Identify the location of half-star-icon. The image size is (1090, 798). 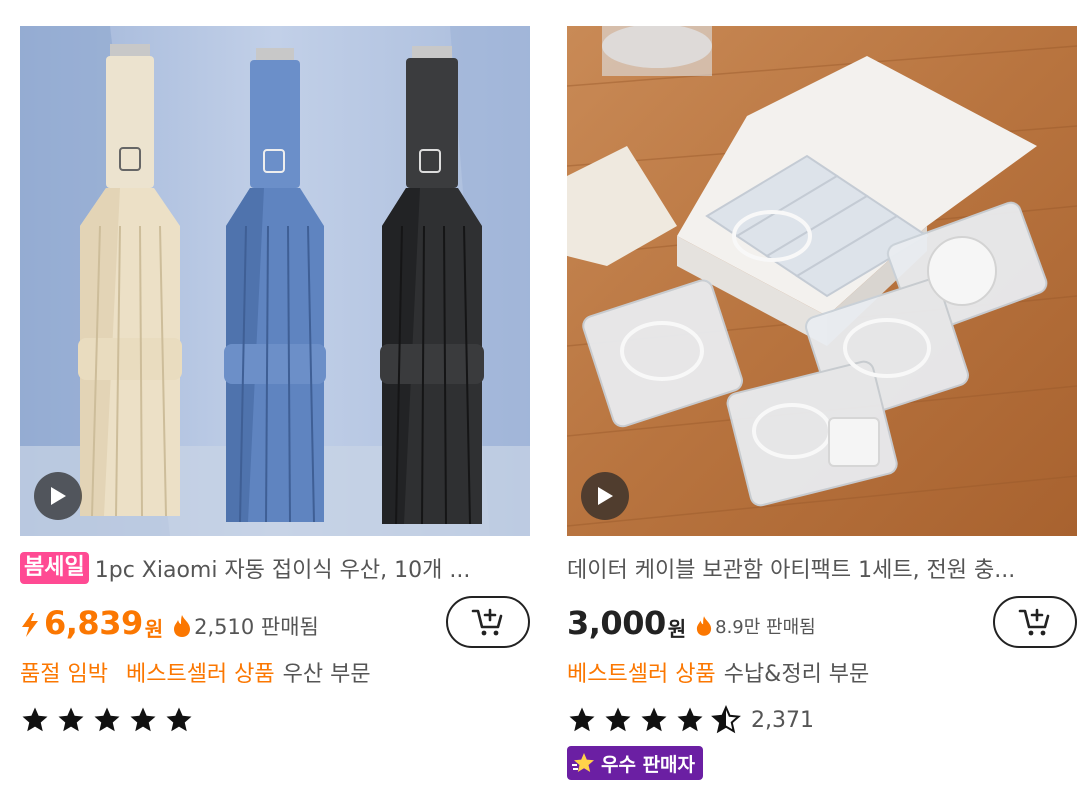
(726, 719).